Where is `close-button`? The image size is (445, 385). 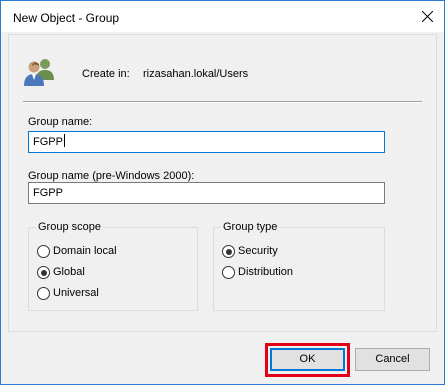
close-button is located at coordinates (428, 16).